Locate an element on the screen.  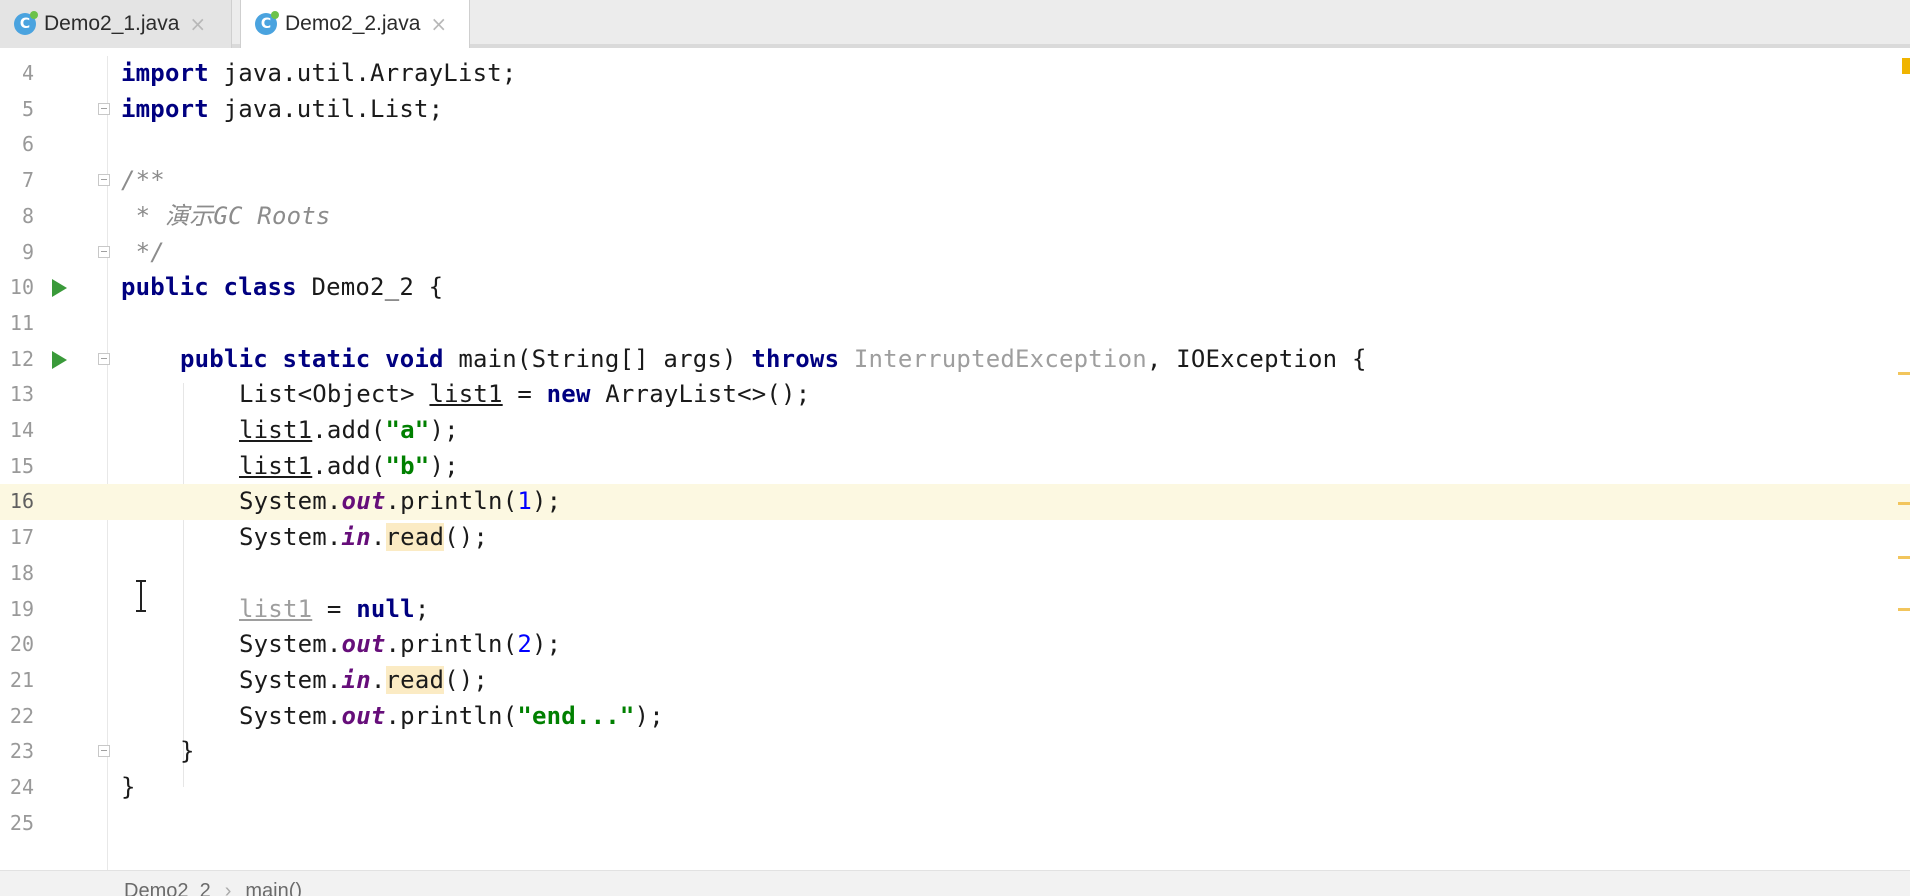
line-number: 9 is located at coordinates (27, 251).